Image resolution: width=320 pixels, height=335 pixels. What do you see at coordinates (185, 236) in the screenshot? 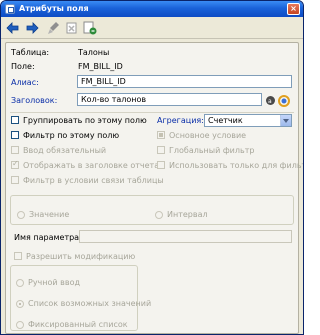
I see `param-name-input` at bounding box center [185, 236].